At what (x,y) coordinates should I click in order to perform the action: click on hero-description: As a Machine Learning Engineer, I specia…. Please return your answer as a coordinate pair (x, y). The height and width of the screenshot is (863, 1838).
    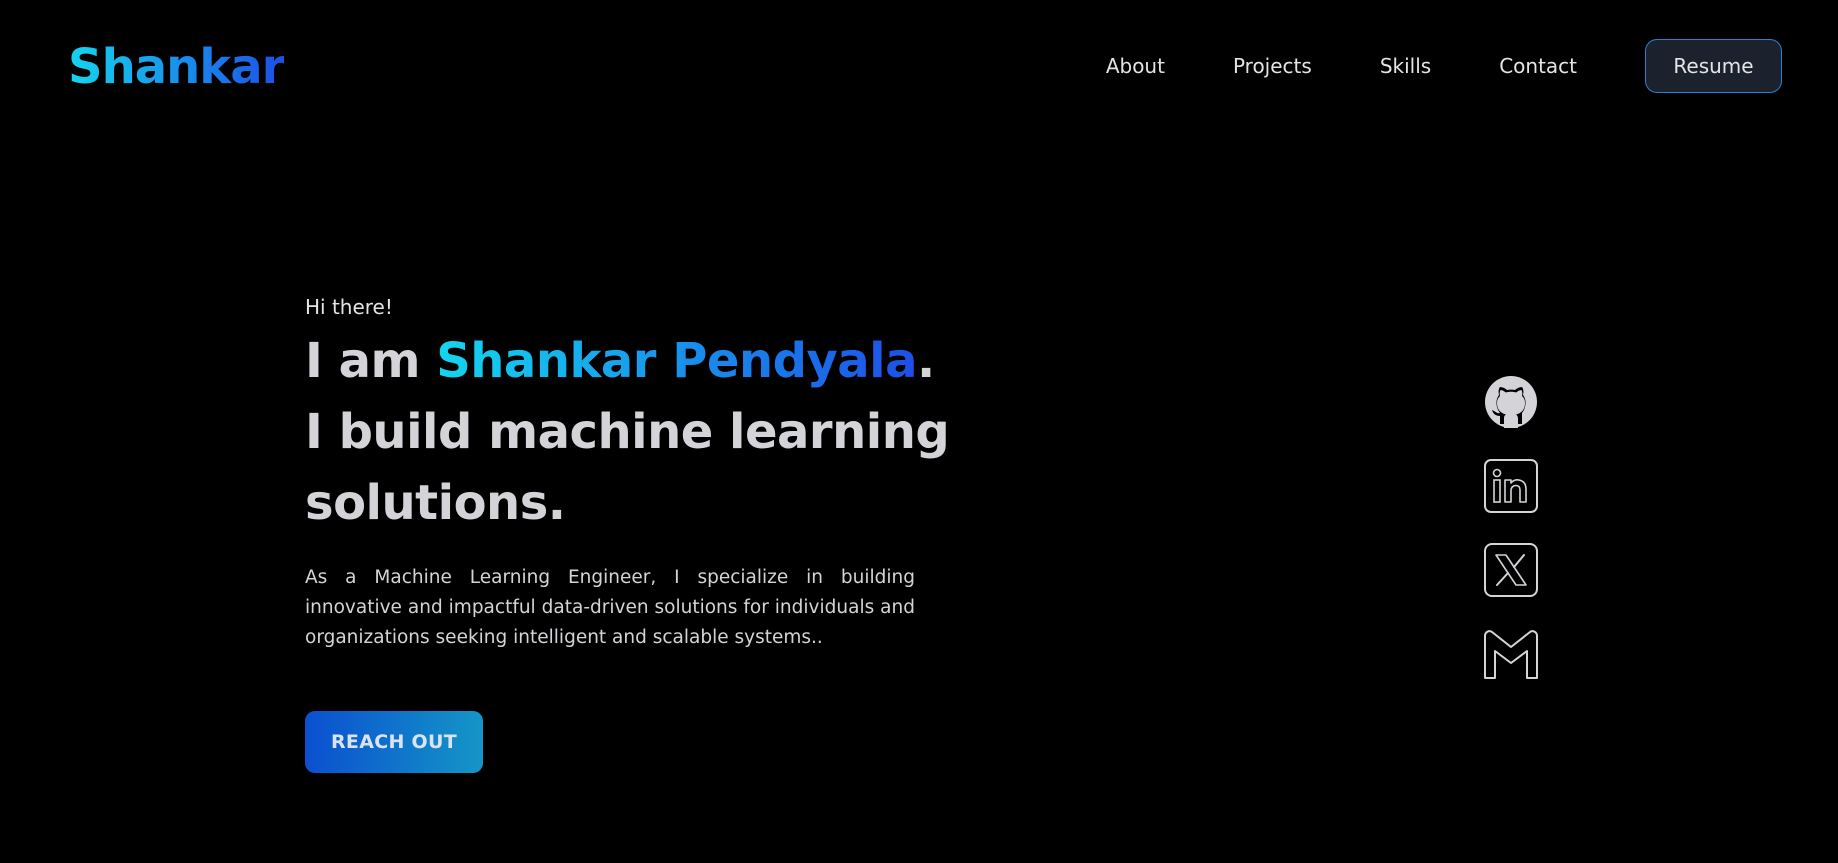
    Looking at the image, I should click on (610, 607).